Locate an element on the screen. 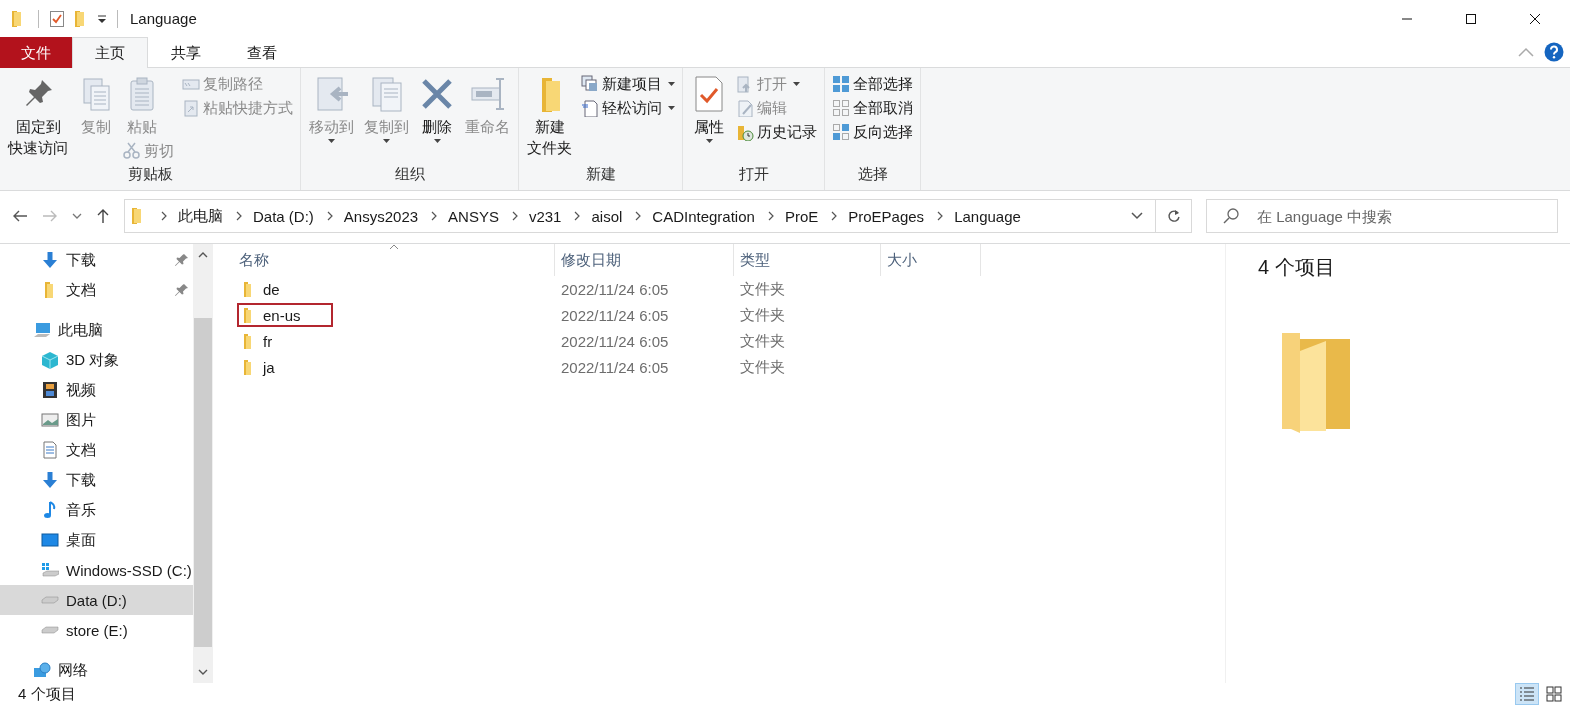 The height and width of the screenshot is (705, 1570). ribbon-group-label: 选择 is located at coordinates (872, 174).